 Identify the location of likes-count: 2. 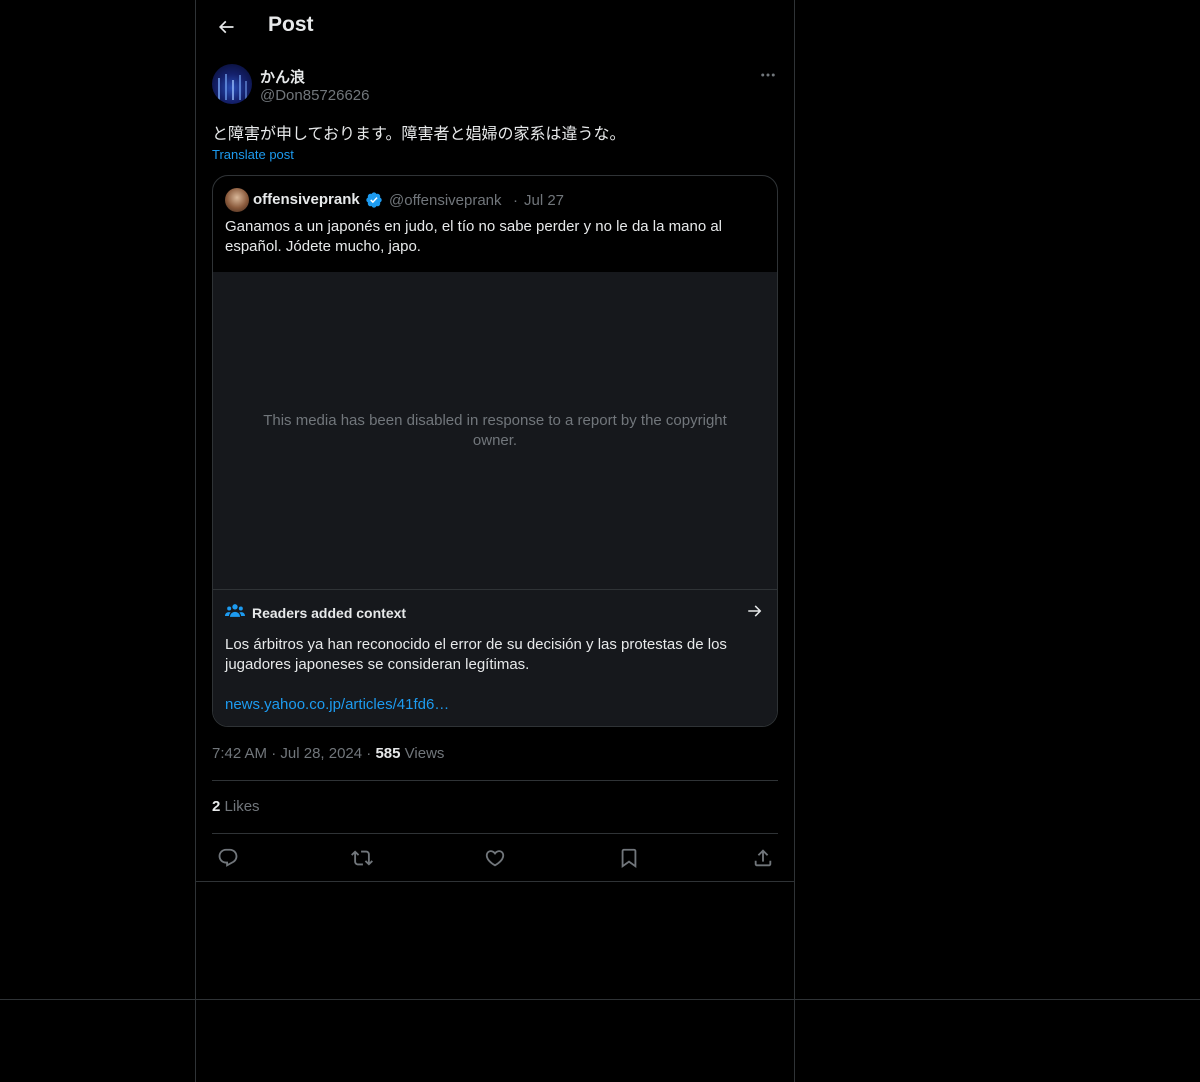
(216, 806).